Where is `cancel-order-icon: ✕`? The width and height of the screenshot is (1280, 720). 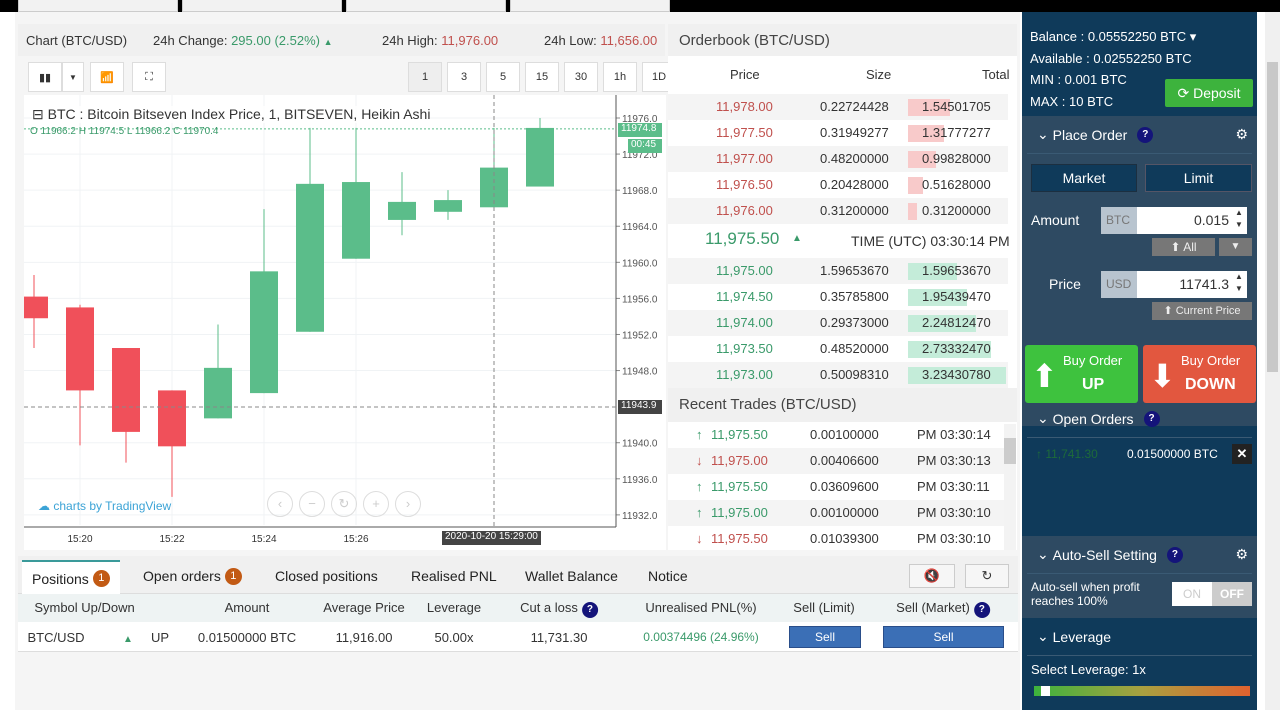
cancel-order-icon: ✕ is located at coordinates (1242, 454).